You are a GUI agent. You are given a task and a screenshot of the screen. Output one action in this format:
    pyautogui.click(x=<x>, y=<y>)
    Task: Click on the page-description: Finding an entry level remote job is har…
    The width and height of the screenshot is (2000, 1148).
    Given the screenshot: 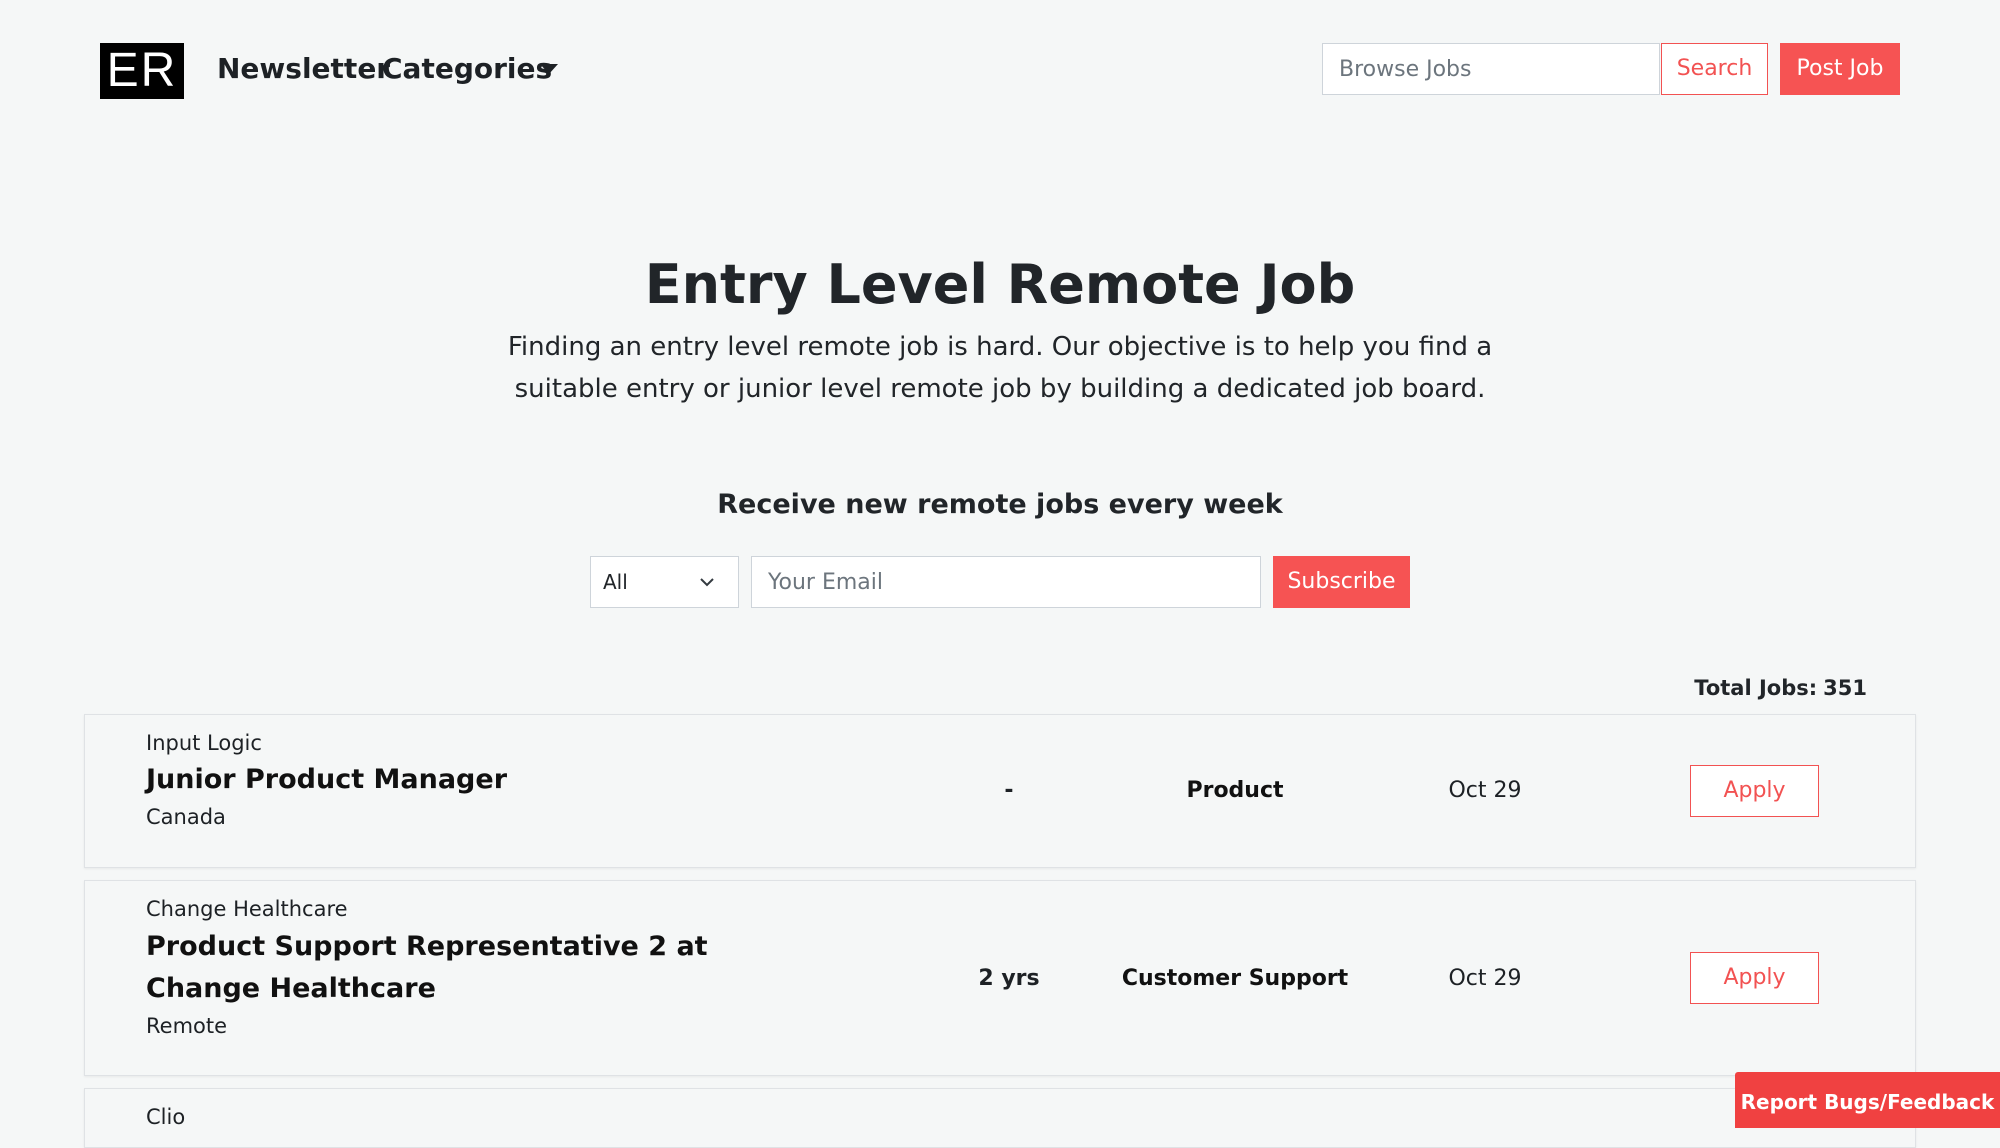 What is the action you would take?
    pyautogui.click(x=1000, y=368)
    